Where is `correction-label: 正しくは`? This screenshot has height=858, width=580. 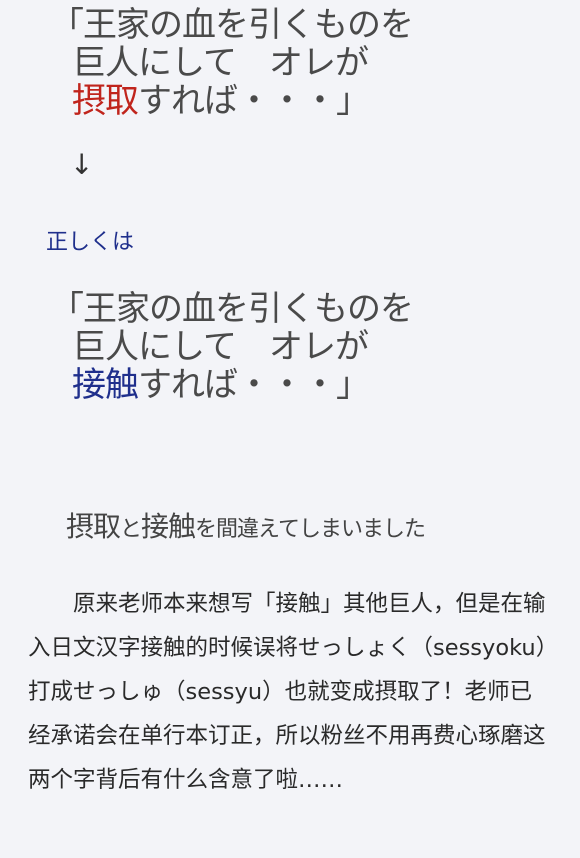
correction-label: 正しくは is located at coordinates (90, 242).